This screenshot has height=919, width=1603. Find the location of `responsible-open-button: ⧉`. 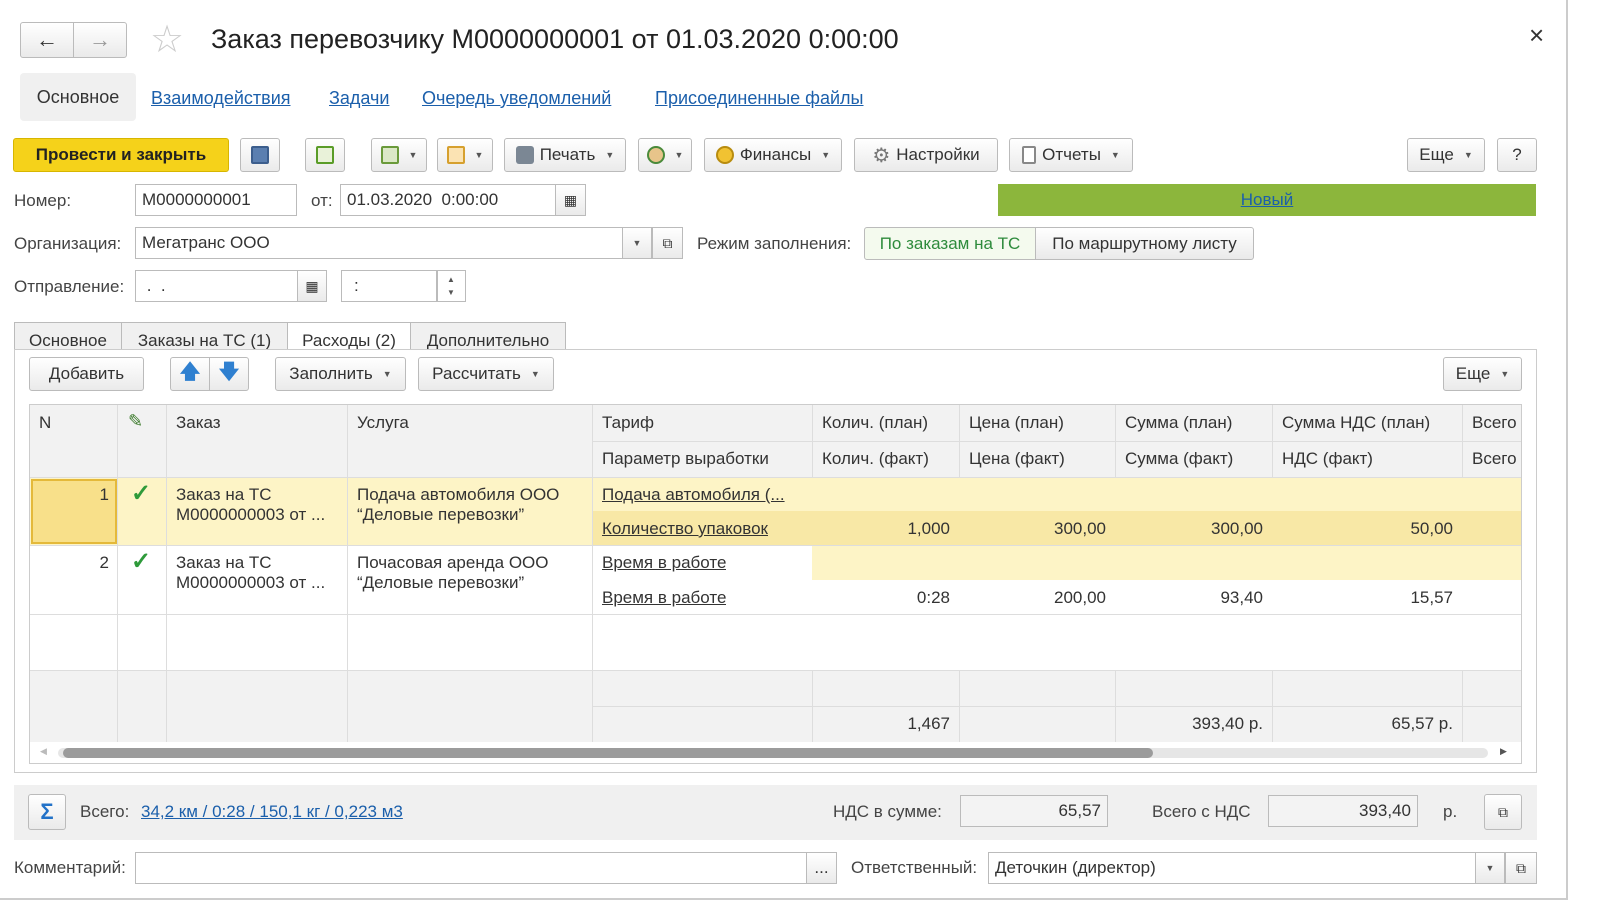

responsible-open-button: ⧉ is located at coordinates (1521, 868).